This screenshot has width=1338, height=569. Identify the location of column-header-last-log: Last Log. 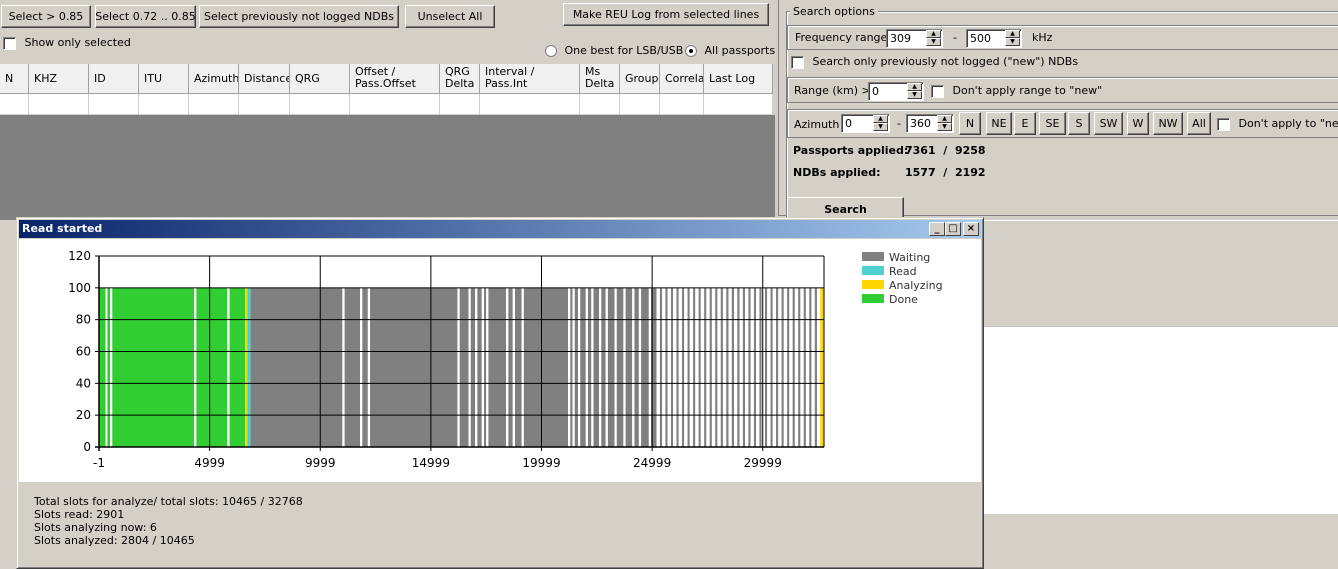
(738, 79).